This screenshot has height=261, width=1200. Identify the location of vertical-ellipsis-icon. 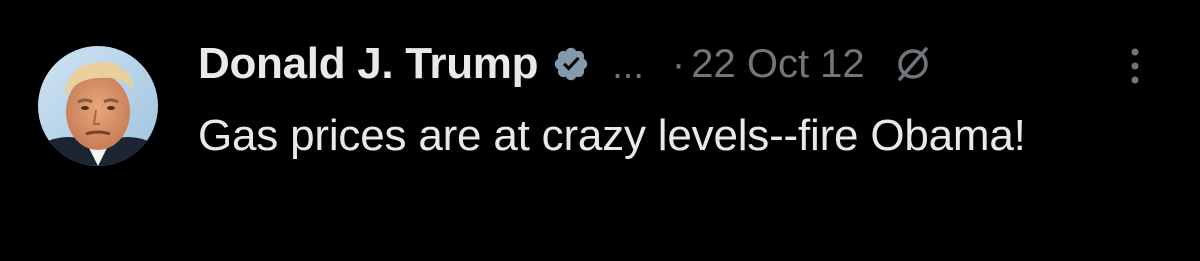
(1135, 66).